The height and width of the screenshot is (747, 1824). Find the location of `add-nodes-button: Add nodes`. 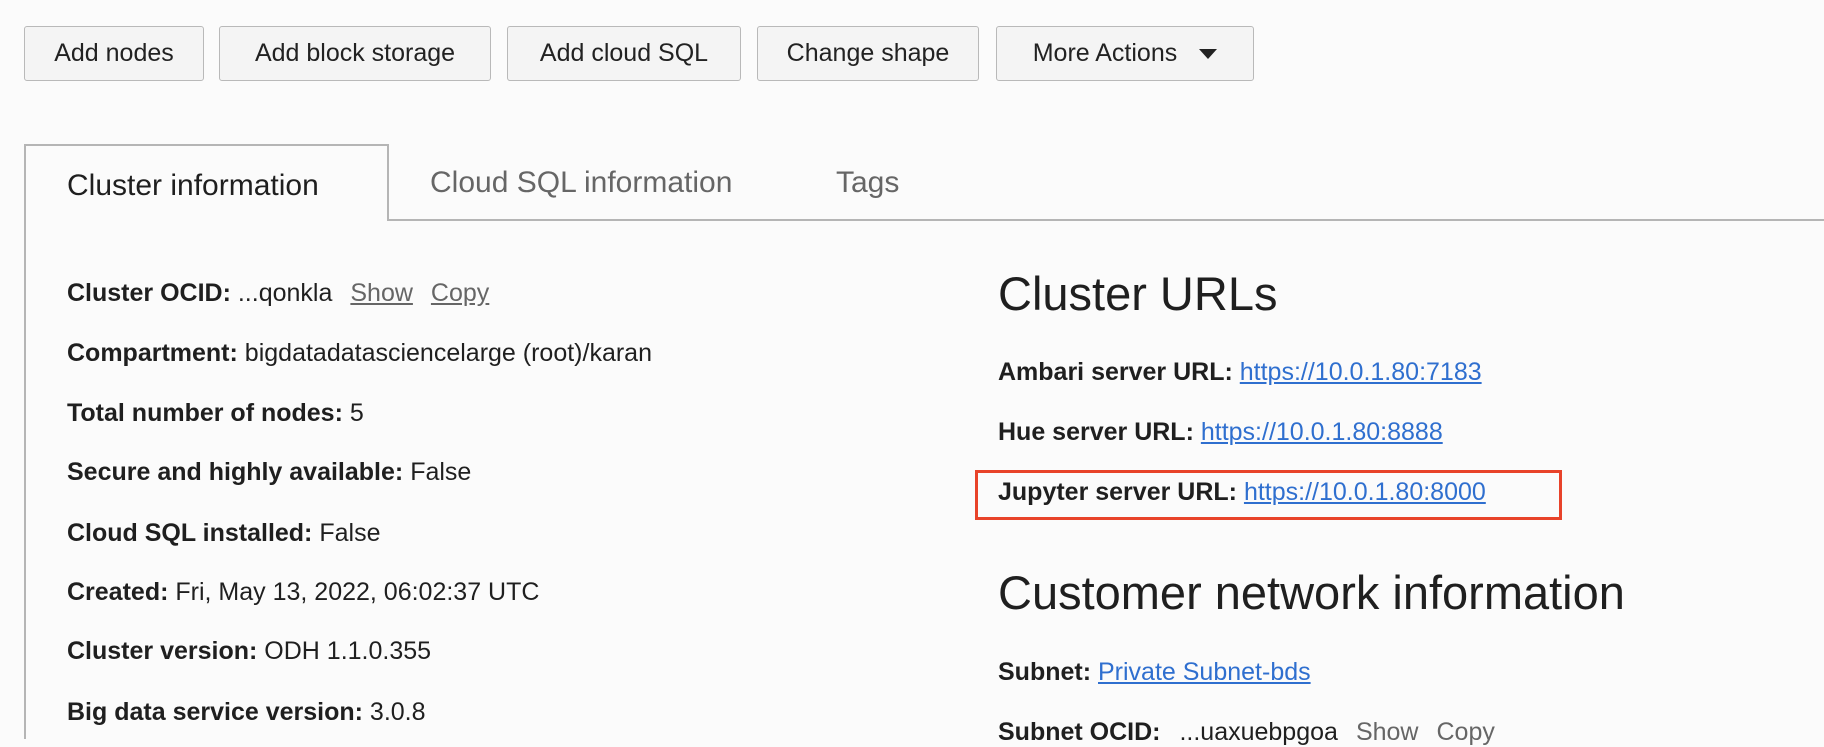

add-nodes-button: Add nodes is located at coordinates (114, 53).